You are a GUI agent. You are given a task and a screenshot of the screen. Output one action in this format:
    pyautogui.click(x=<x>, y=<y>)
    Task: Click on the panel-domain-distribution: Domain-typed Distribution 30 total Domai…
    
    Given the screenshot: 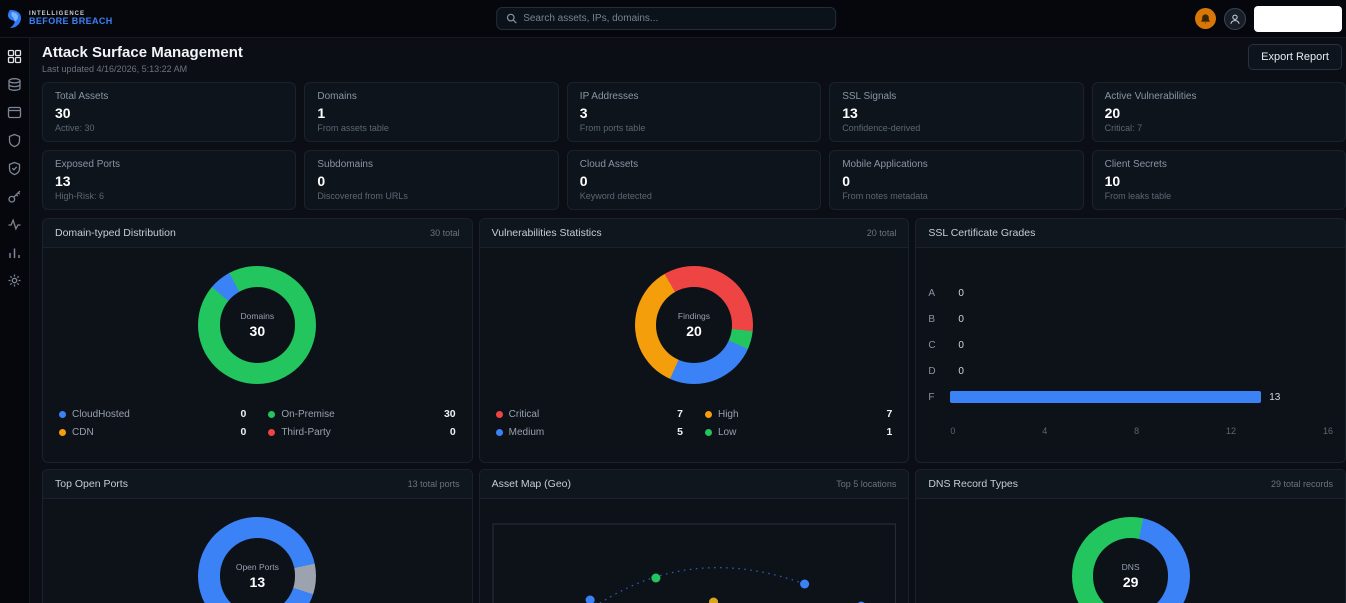 What is the action you would take?
    pyautogui.click(x=257, y=340)
    